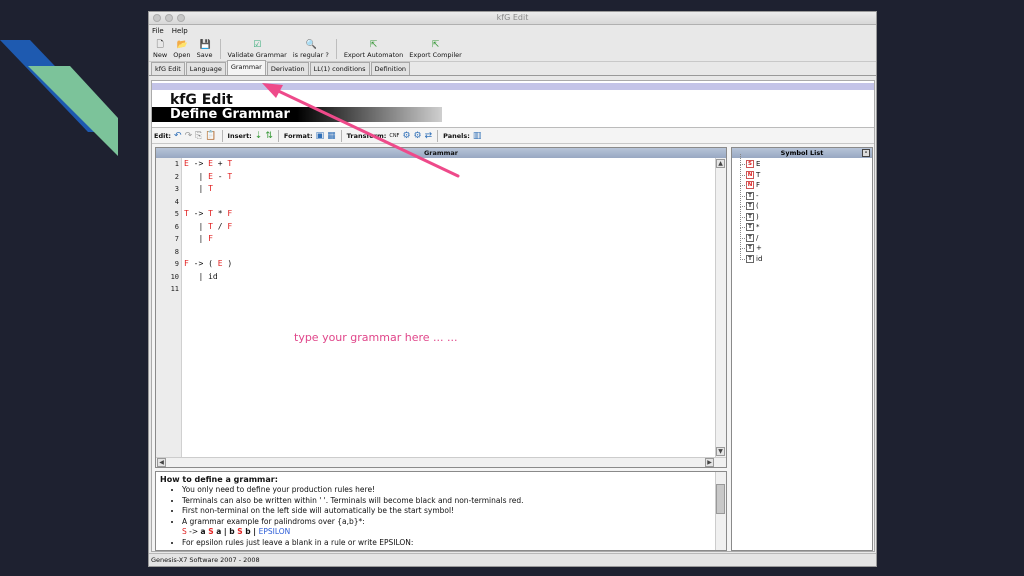 The width and height of the screenshot is (1024, 576). I want to click on code-token: /, so click(220, 226).